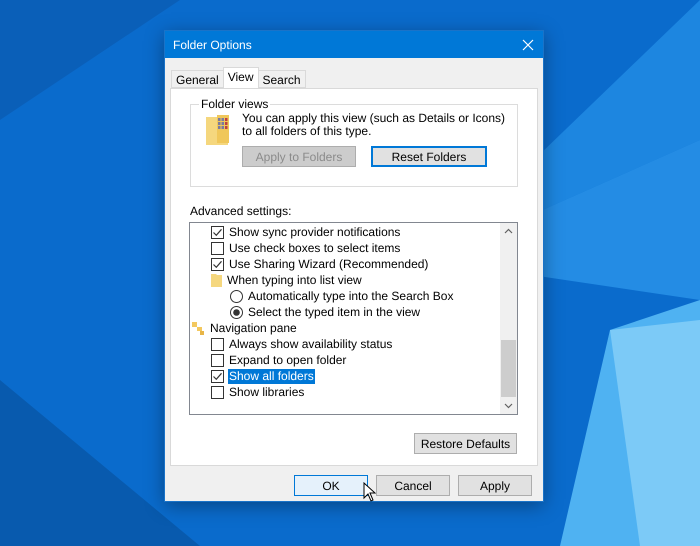 This screenshot has width=700, height=546. I want to click on setting-label: When typing into list view, so click(294, 280).